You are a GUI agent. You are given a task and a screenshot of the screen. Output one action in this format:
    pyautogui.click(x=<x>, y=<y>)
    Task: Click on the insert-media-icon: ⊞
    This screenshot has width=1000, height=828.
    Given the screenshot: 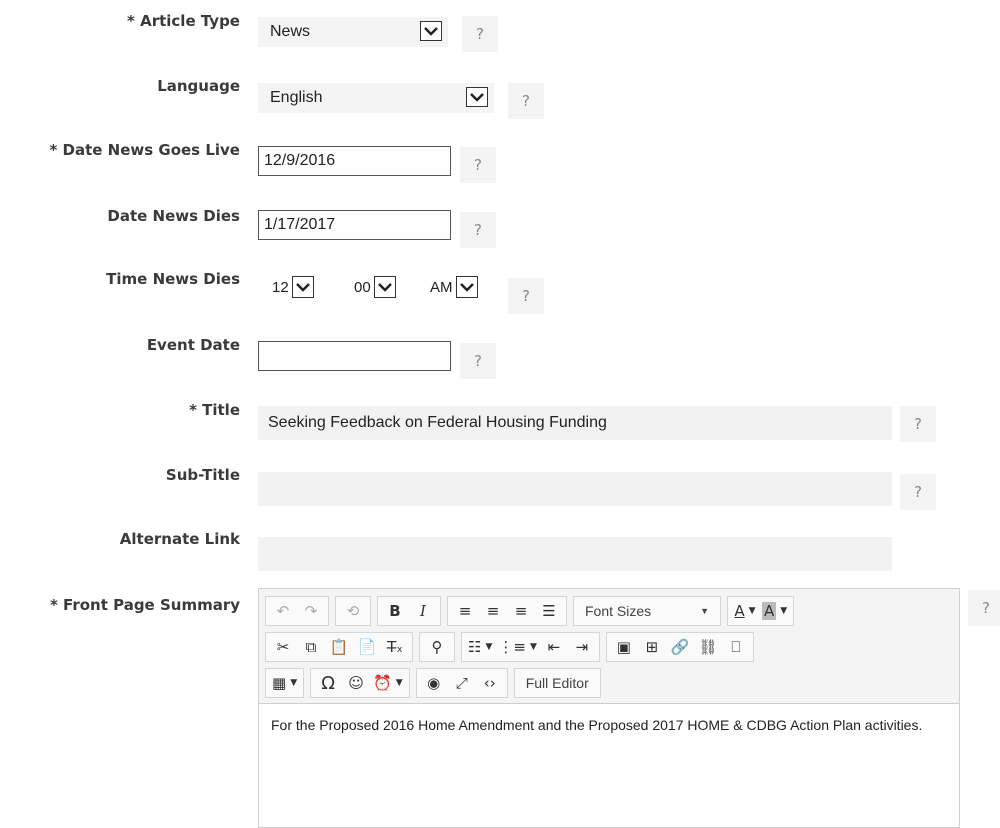 What is the action you would take?
    pyautogui.click(x=652, y=647)
    